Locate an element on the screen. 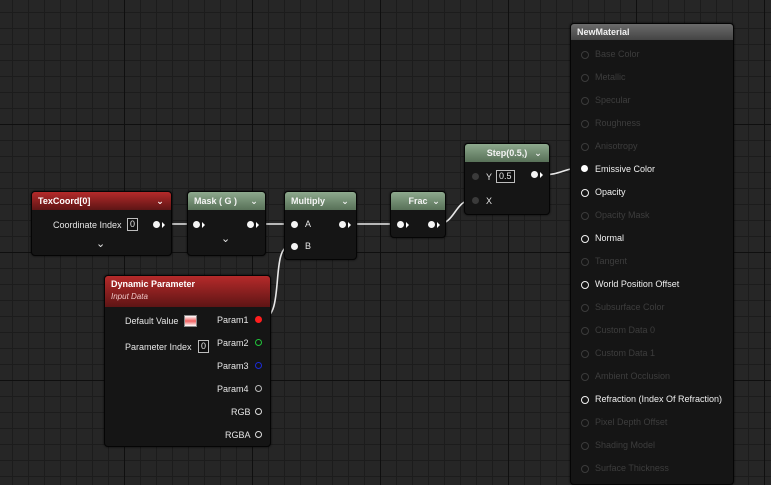 This screenshot has height=485, width=771. frac-node-header: Frac ⌄ is located at coordinates (418, 201).